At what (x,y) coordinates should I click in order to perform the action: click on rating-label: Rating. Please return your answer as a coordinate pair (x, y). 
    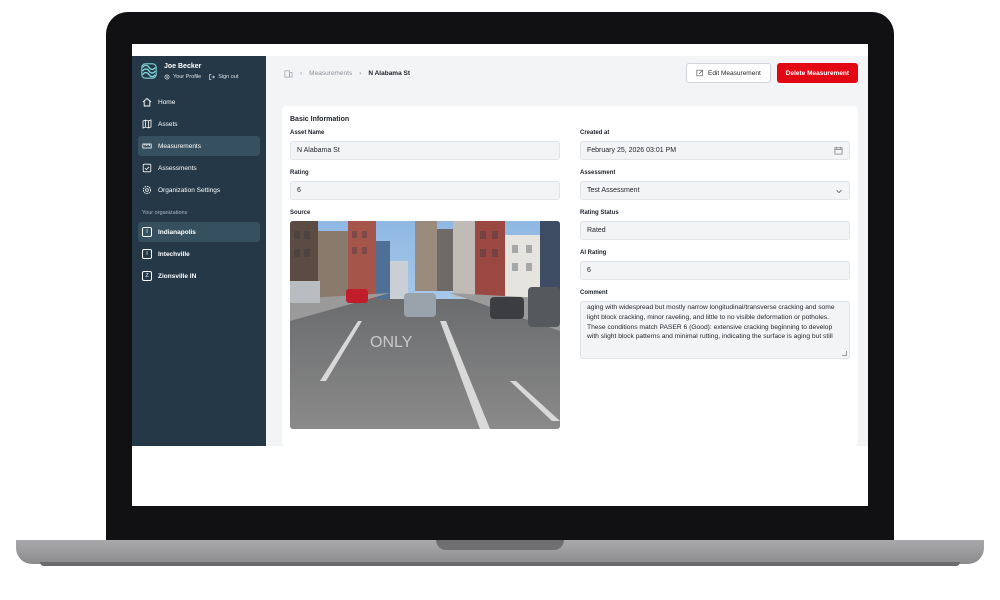
    Looking at the image, I should click on (299, 173).